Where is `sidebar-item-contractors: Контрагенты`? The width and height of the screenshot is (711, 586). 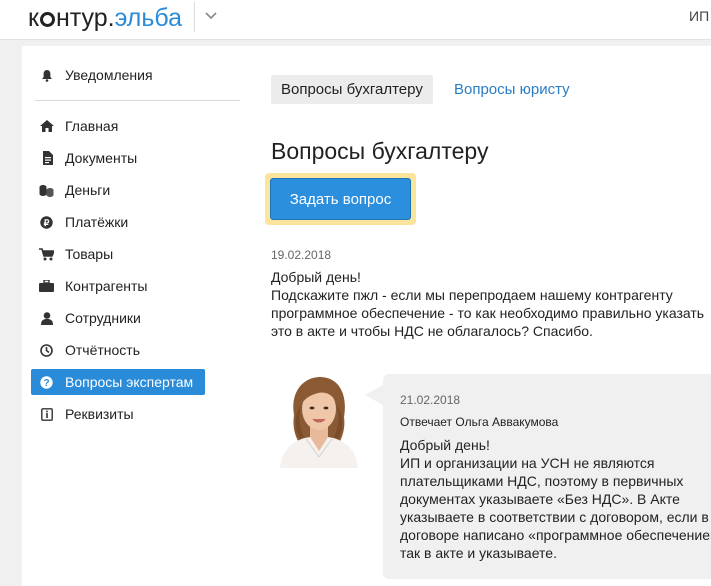
sidebar-item-contractors: Контрагенты is located at coordinates (118, 286).